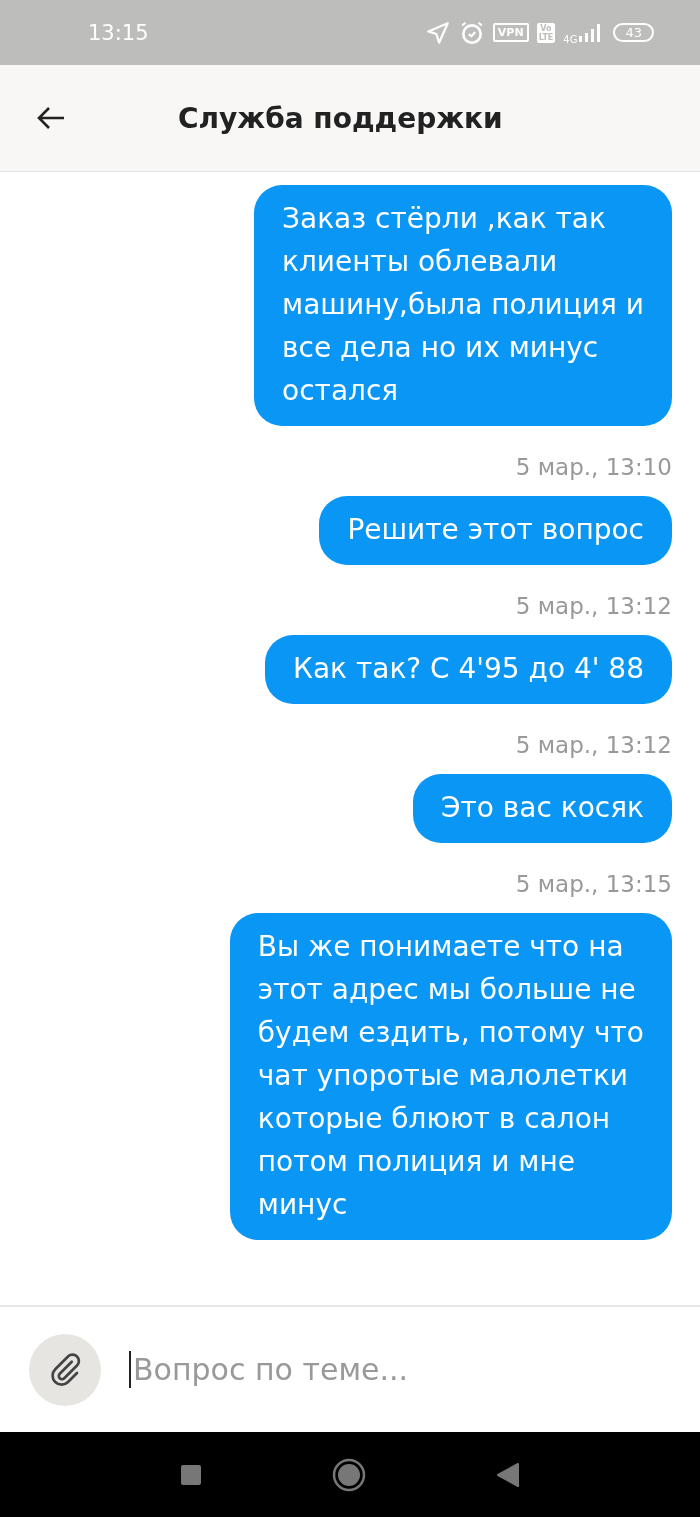 Image resolution: width=700 pixels, height=1517 pixels. What do you see at coordinates (633, 32) in the screenshot?
I see `battery-level: 43` at bounding box center [633, 32].